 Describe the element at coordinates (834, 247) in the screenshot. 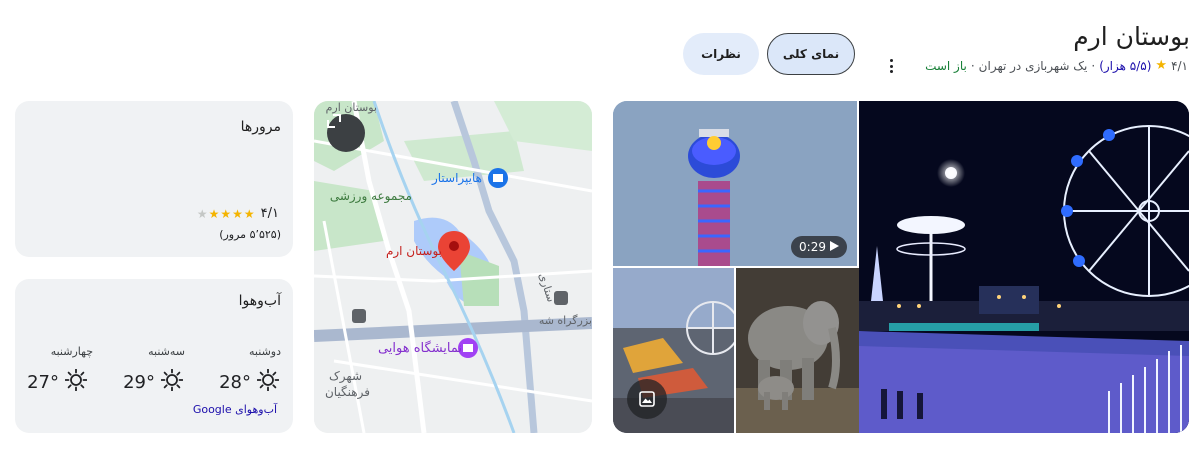

I see `play-icon` at that location.